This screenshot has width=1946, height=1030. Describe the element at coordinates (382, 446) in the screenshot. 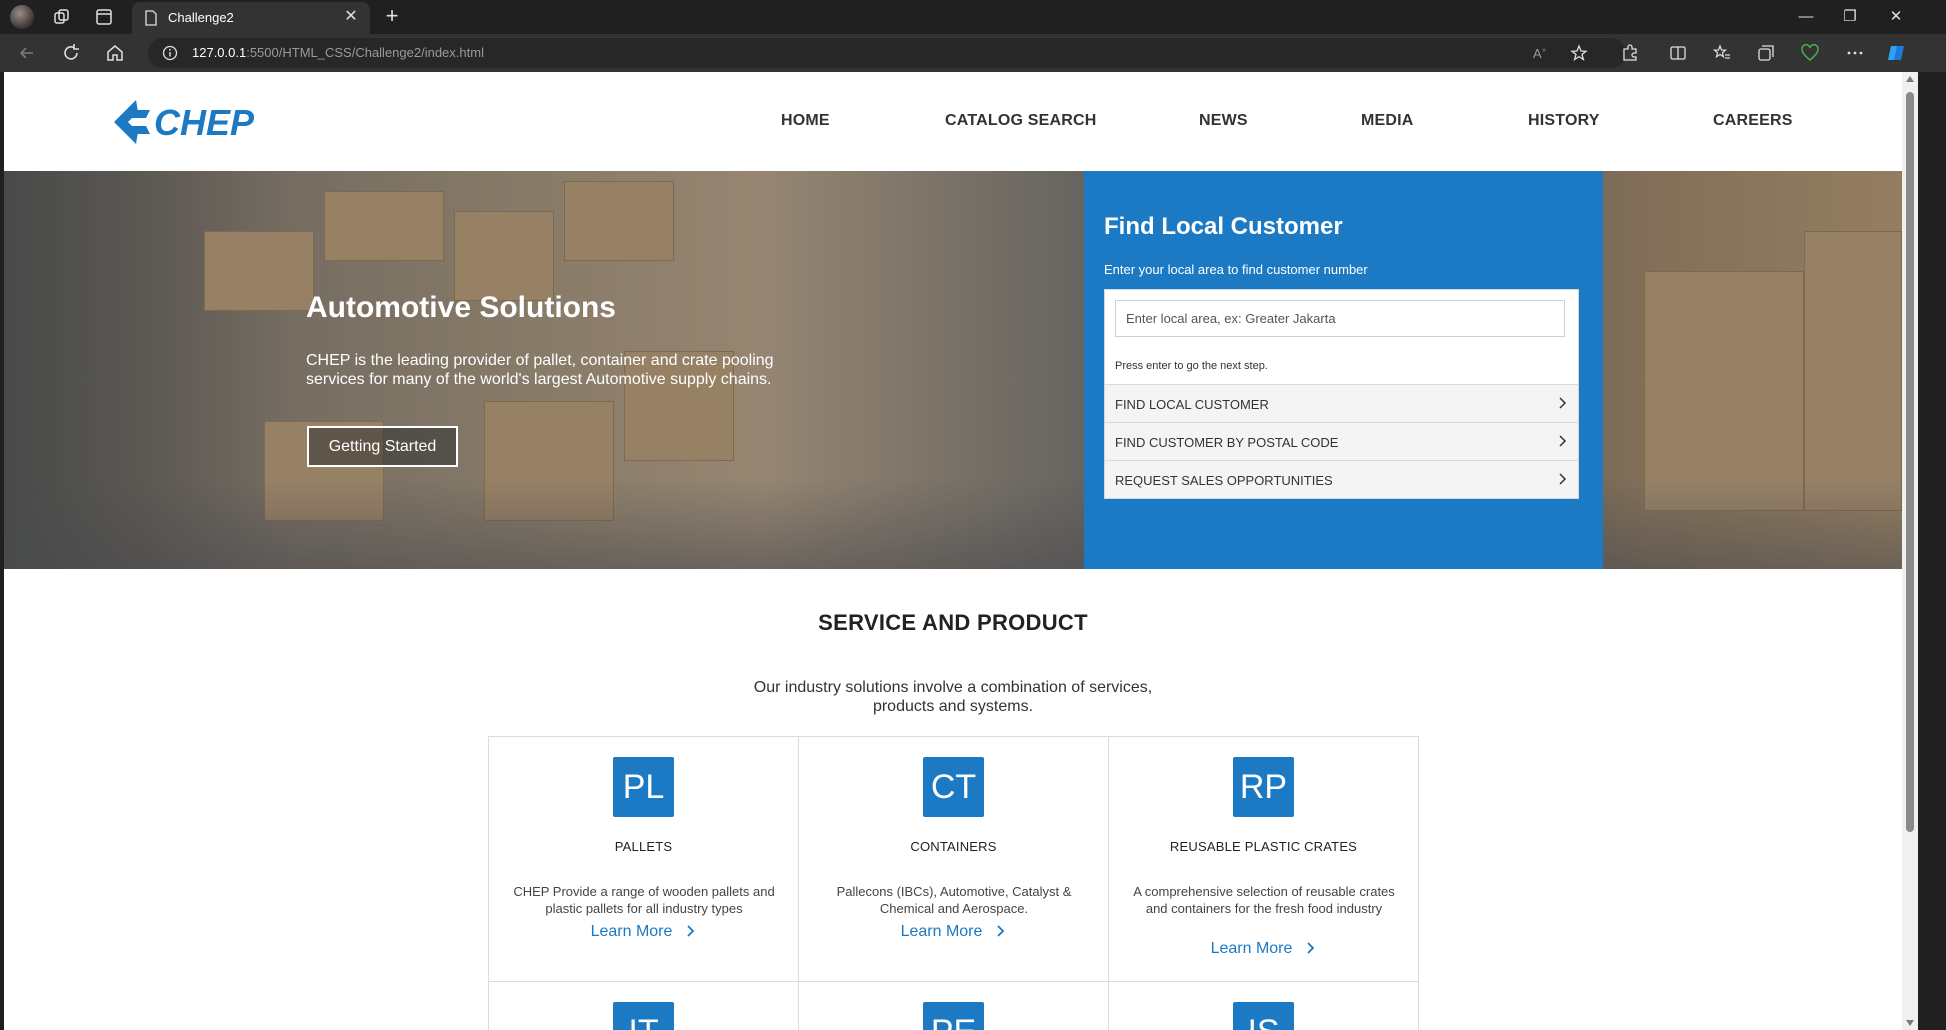

I see `getting-started-button: Getting Started` at that location.